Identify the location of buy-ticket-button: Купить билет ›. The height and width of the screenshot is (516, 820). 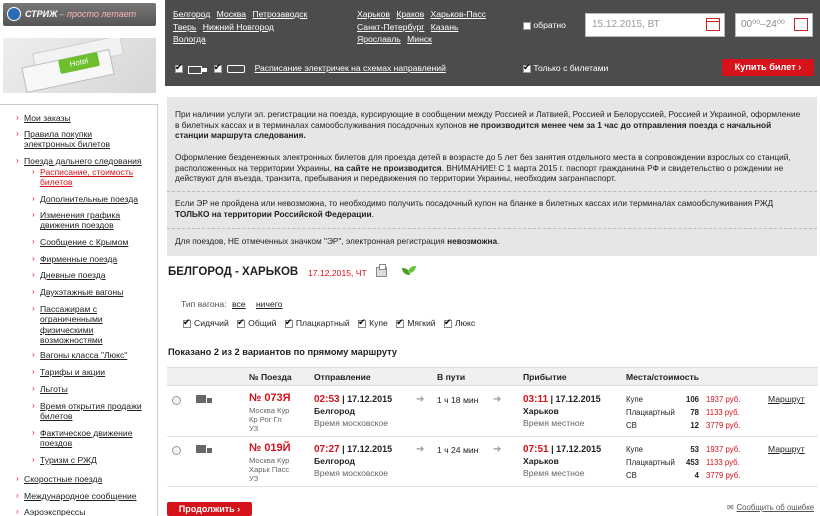
(768, 67).